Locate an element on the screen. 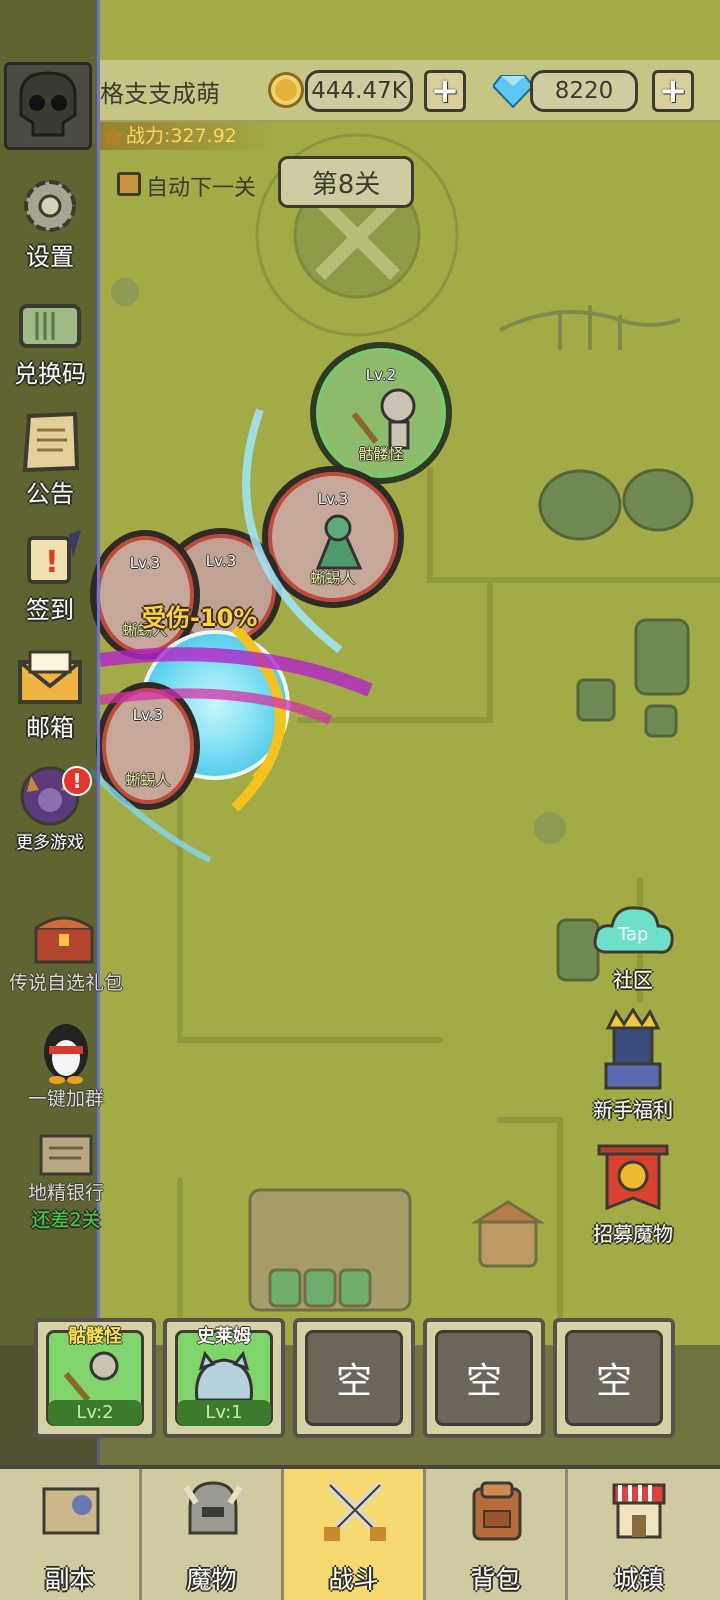 The height and width of the screenshot is (1600, 720). menu-checkin-label: 签到 is located at coordinates (50, 610).